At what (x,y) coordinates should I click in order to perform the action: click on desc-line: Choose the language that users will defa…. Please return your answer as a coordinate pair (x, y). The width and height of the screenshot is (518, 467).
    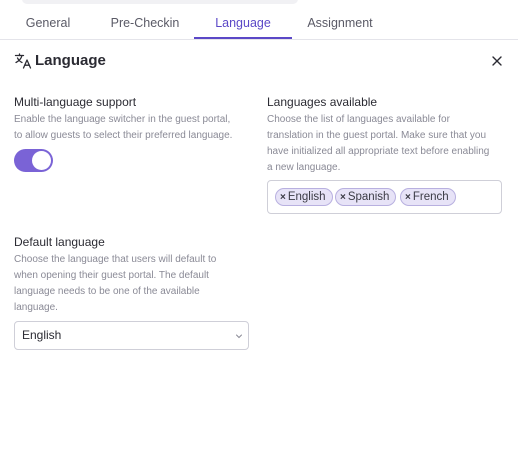
    Looking at the image, I should click on (115, 259).